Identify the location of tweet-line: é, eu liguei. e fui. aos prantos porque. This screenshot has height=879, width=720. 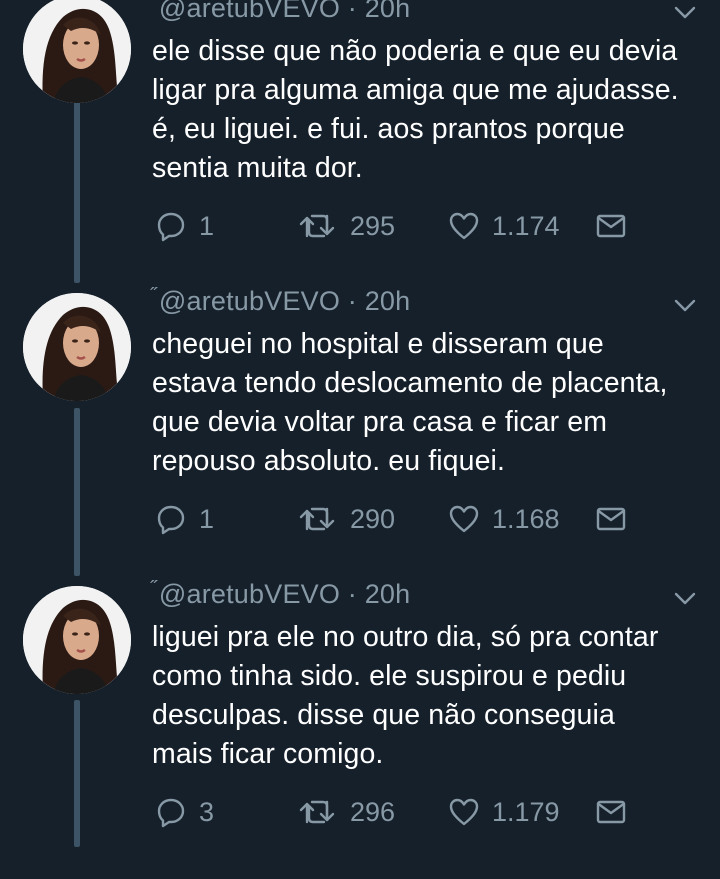
(388, 129).